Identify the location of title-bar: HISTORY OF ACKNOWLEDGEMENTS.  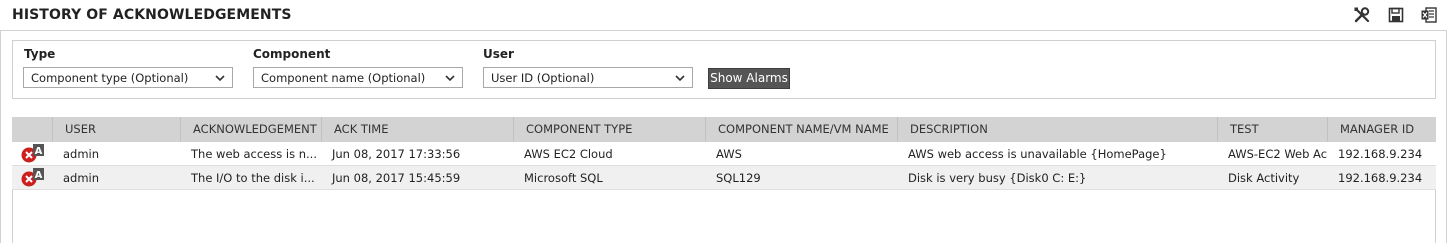
(723, 15).